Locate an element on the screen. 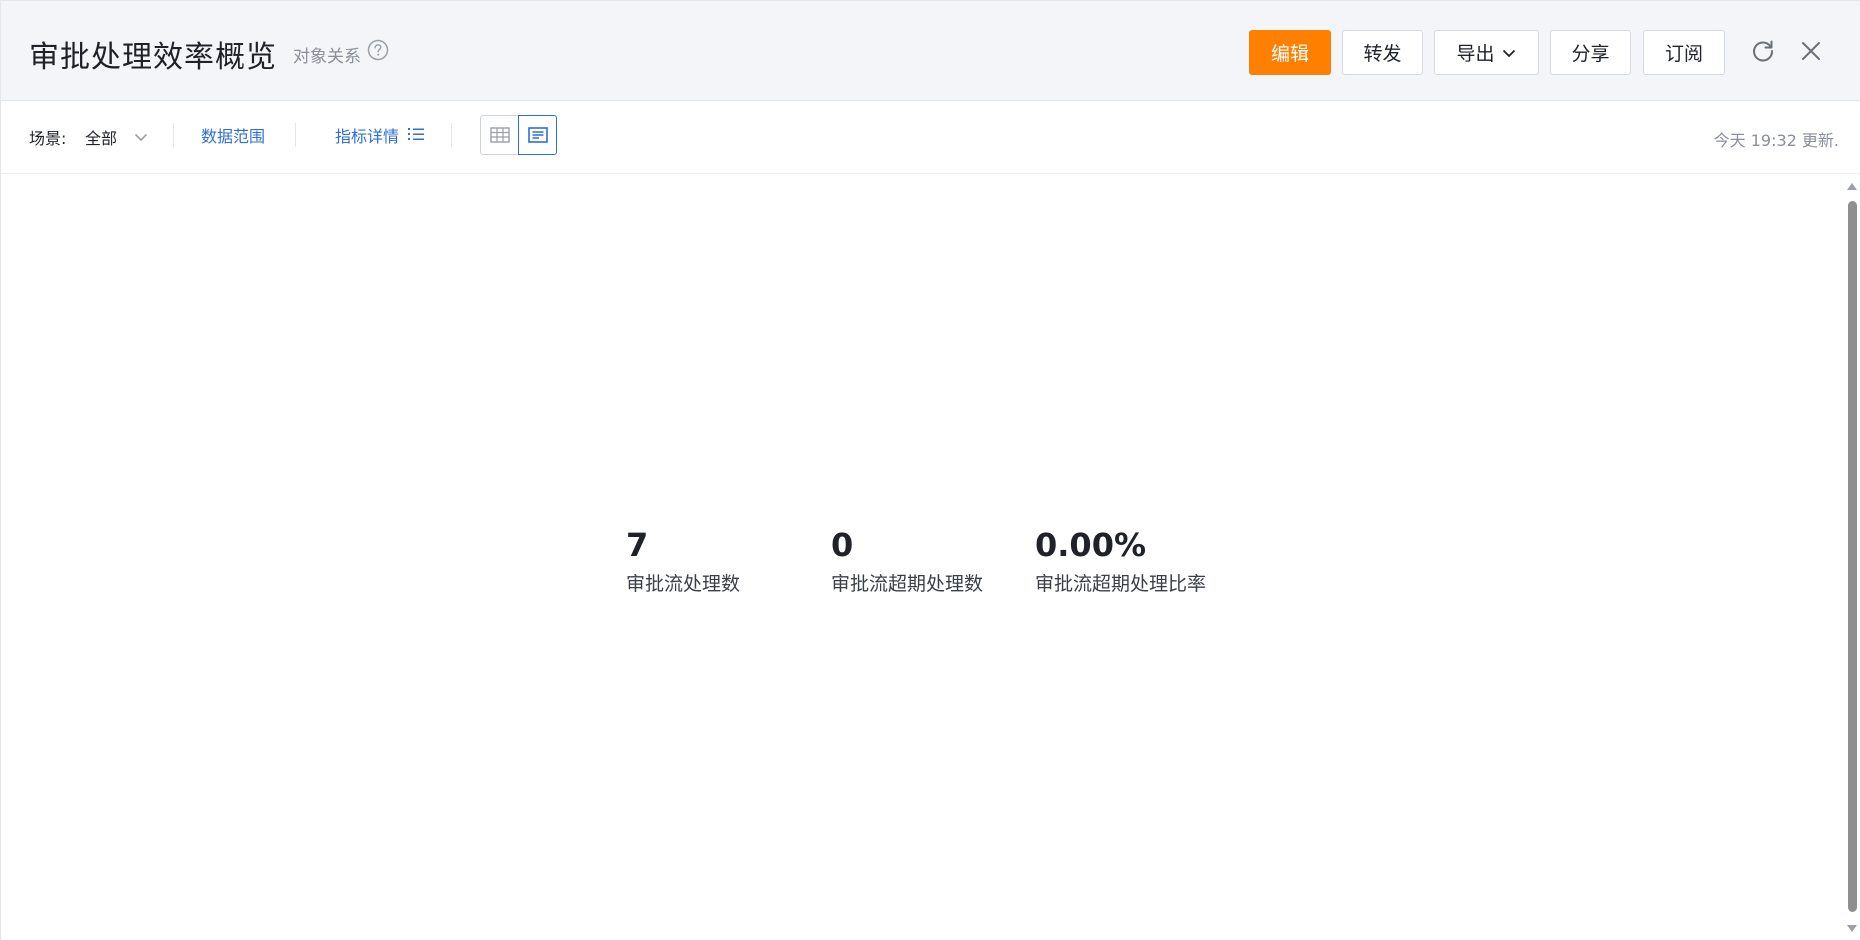 This screenshot has height=940, width=1860. header-bar: 审批处理效率概览 对象关系 编辑 转发 导出 分享 订阅 is located at coordinates (930, 51).